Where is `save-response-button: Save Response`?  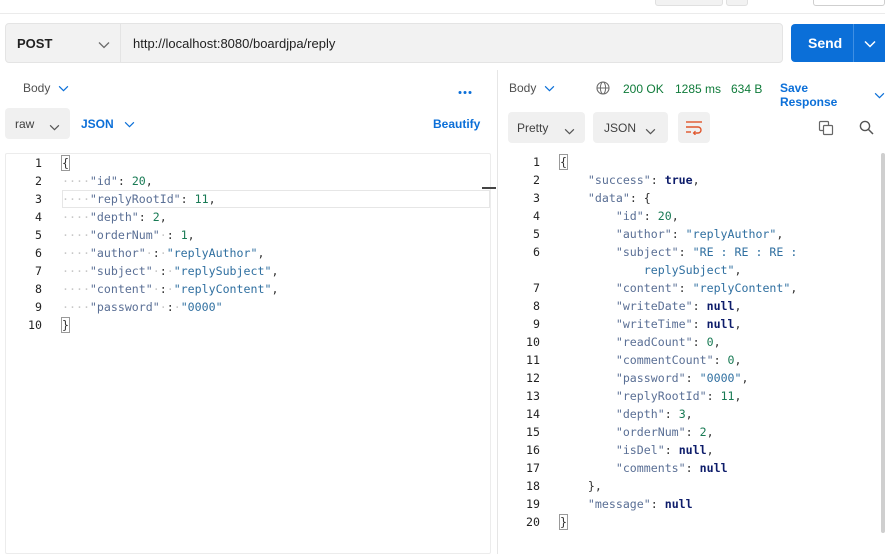
save-response-button: Save Response is located at coordinates (832, 95).